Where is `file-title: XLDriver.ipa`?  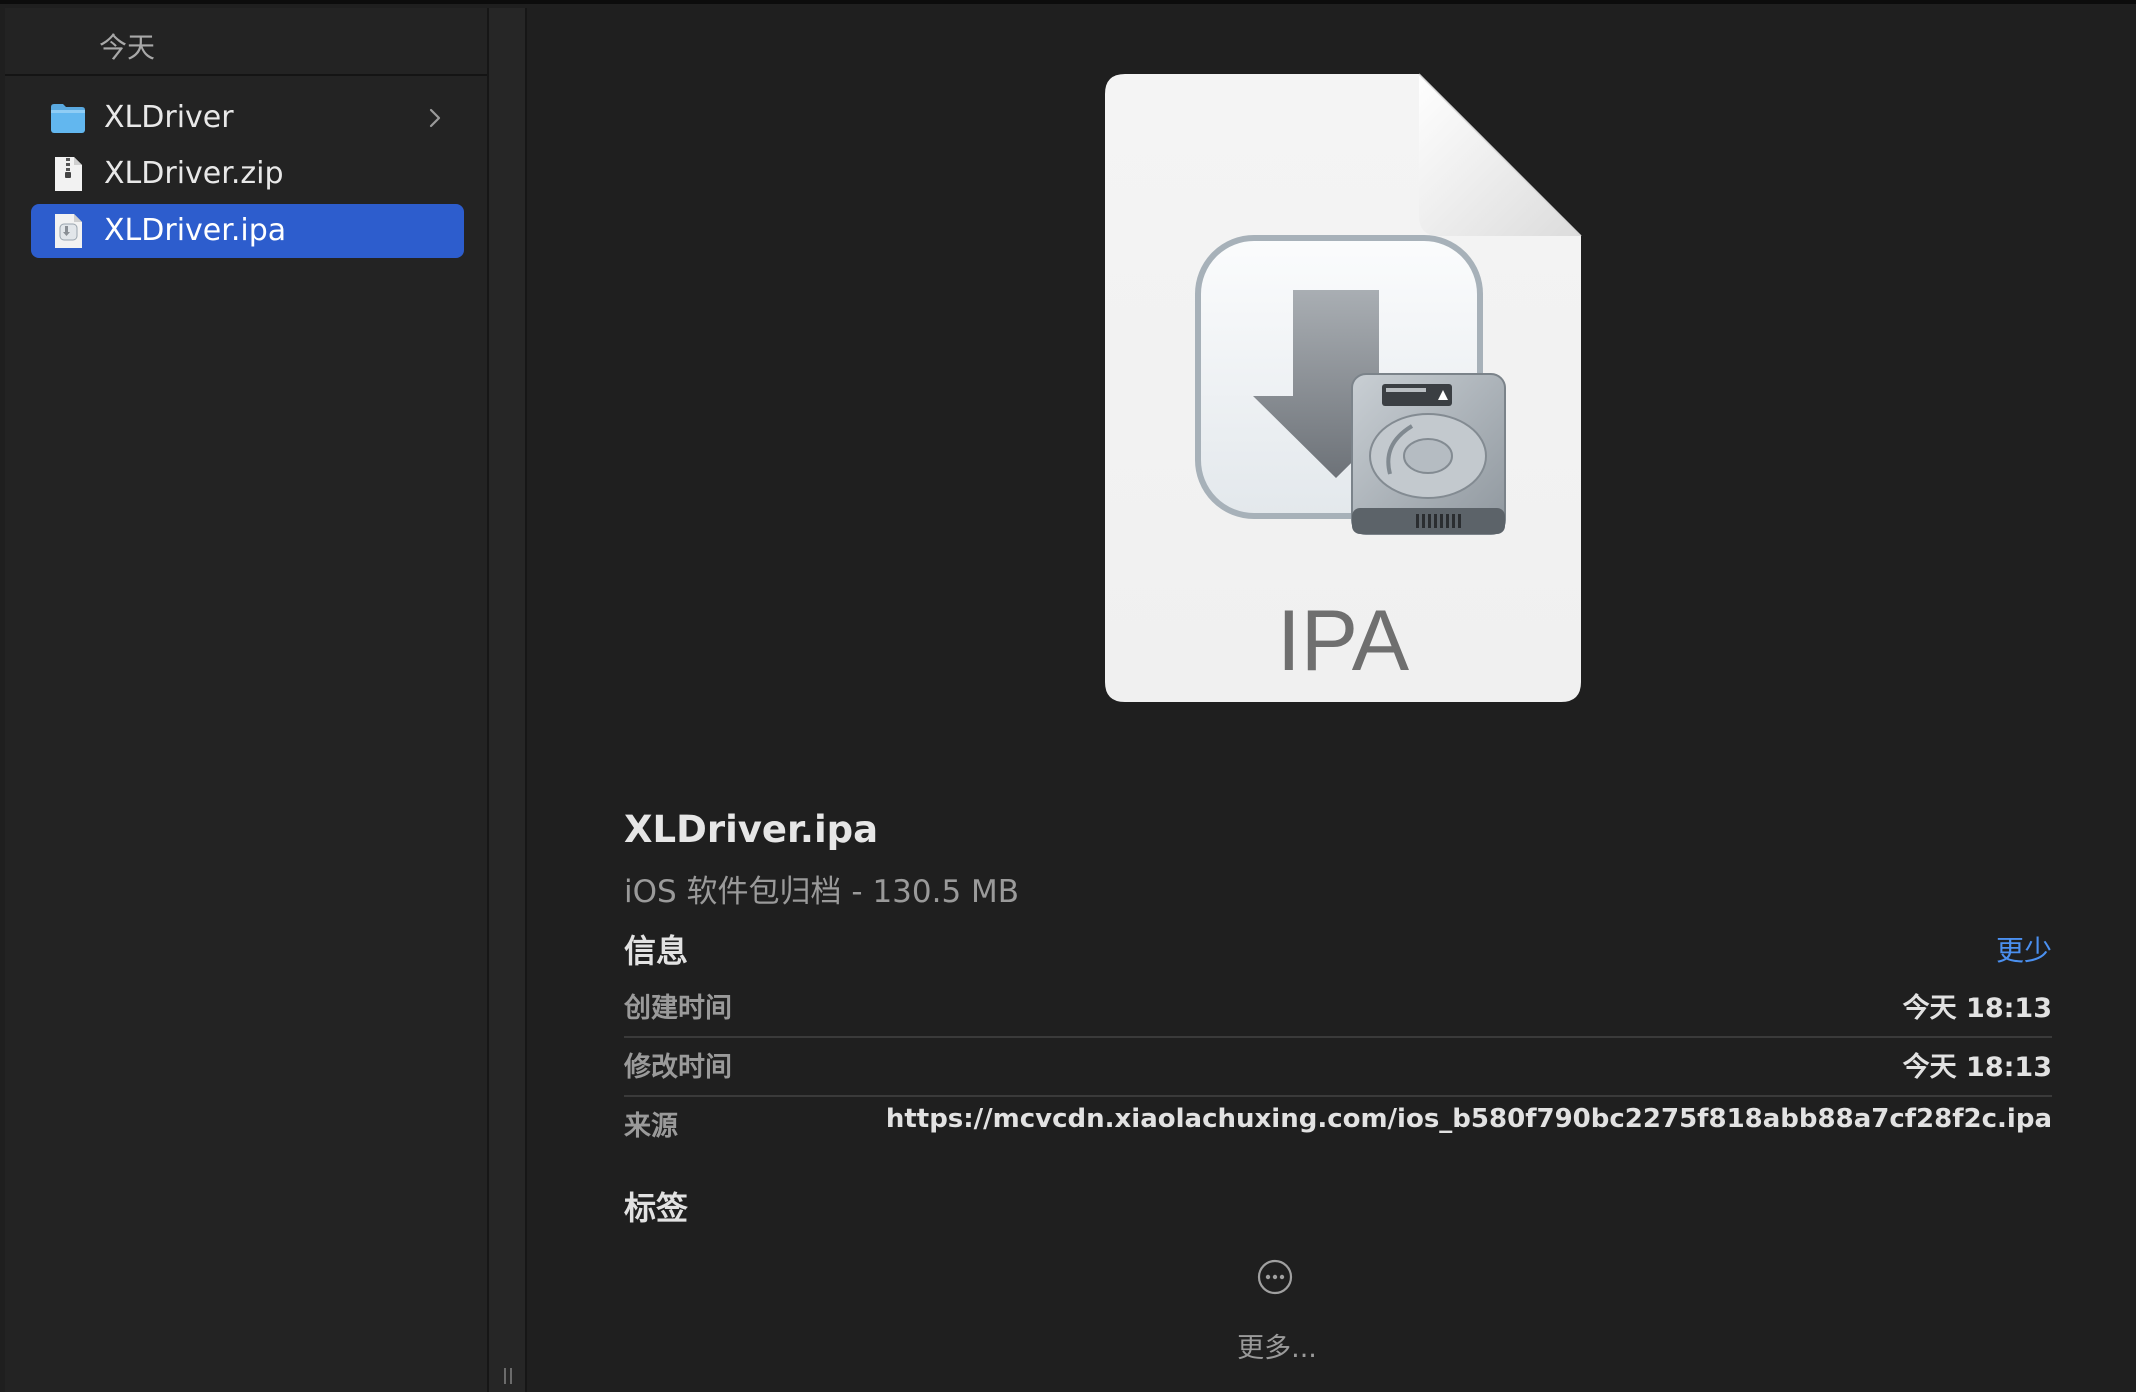 file-title: XLDriver.ipa is located at coordinates (751, 829).